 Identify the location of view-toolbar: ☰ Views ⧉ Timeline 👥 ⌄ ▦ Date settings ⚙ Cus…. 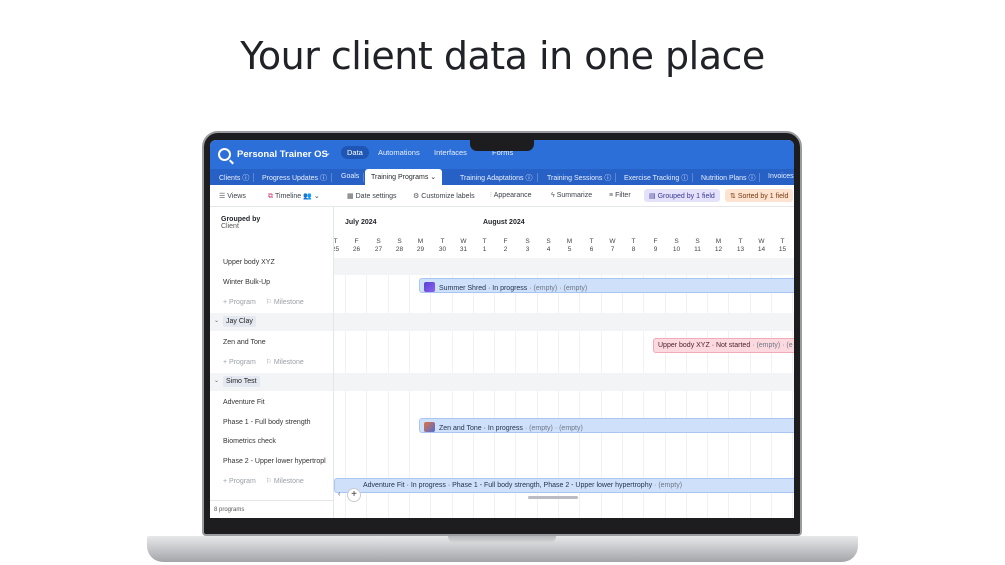
(502, 196).